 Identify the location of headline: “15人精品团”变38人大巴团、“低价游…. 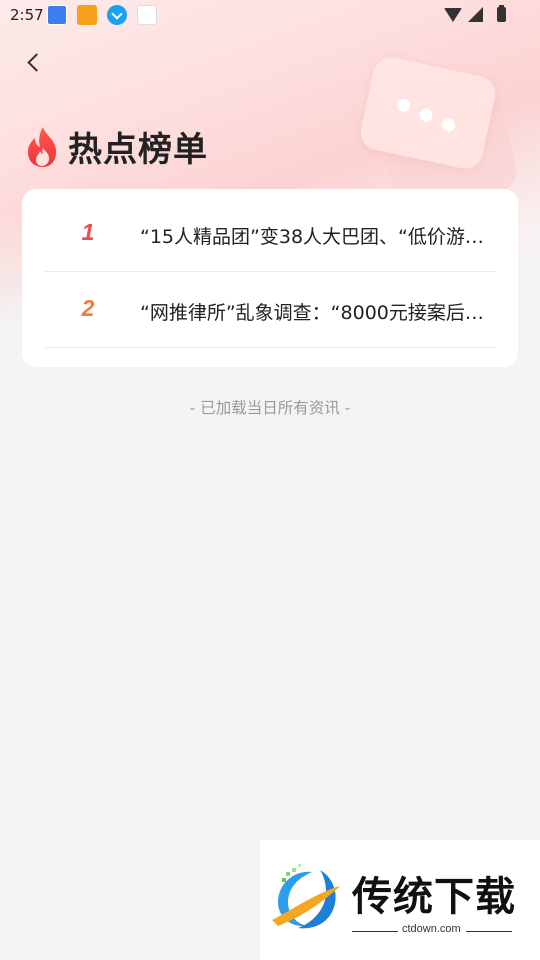
(312, 237).